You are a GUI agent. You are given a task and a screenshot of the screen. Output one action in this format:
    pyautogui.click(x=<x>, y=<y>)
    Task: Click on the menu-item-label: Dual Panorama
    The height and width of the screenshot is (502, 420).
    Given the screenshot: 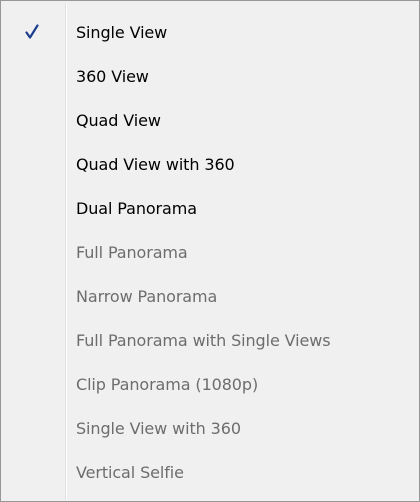 What is the action you would take?
    pyautogui.click(x=136, y=208)
    